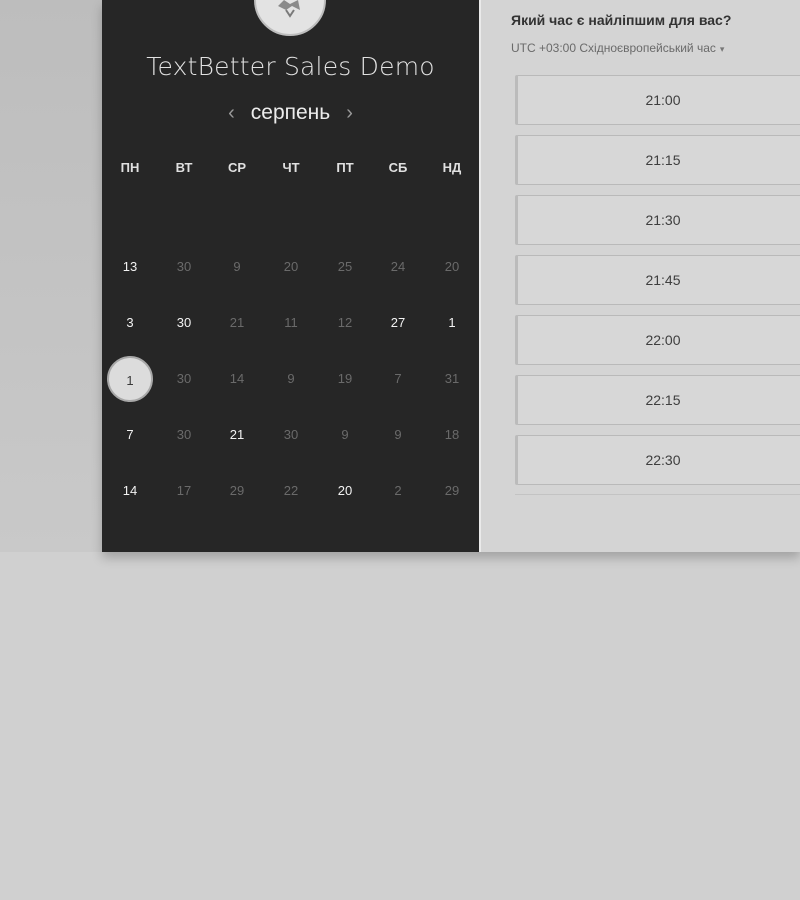  Describe the element at coordinates (291, 322) in the screenshot. I see `calendar-day: 11` at that location.